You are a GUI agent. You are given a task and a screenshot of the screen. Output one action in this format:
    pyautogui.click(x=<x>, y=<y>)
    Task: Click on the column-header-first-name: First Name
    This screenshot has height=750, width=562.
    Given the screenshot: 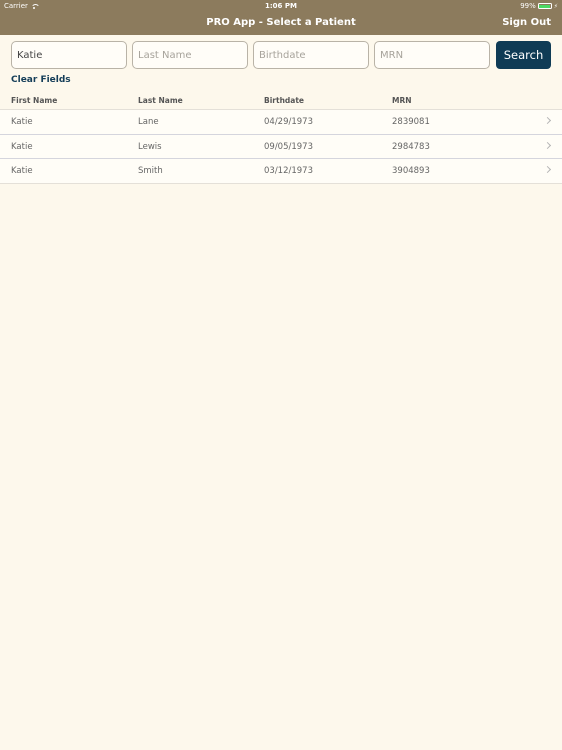 What is the action you would take?
    pyautogui.click(x=34, y=100)
    